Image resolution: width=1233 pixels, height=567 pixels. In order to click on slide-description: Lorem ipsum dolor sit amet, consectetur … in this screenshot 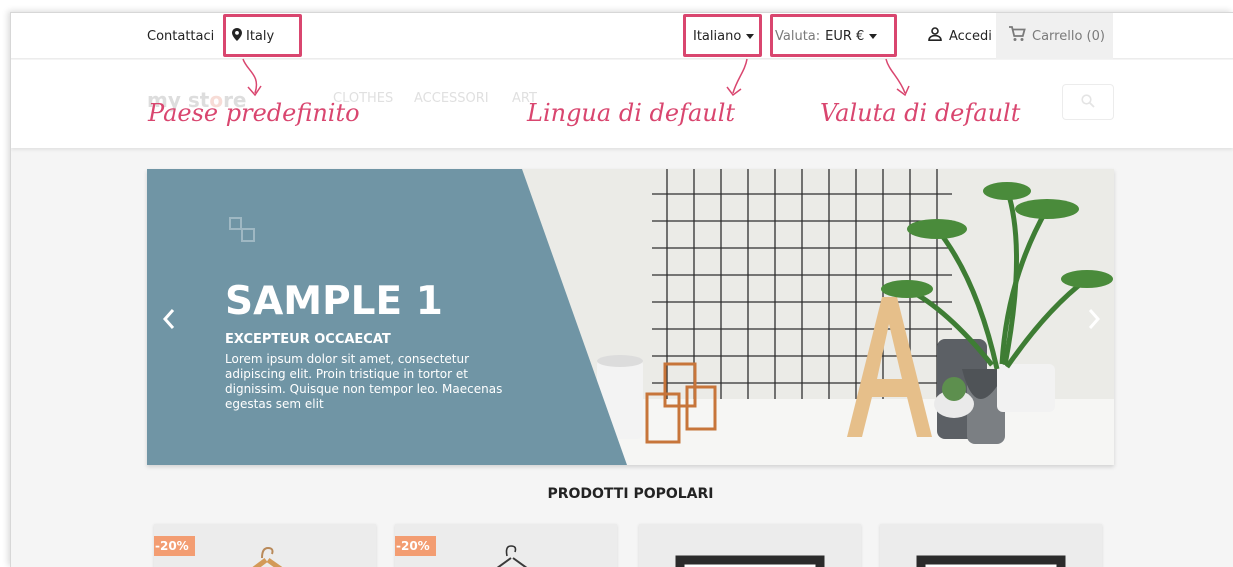, I will do `click(364, 381)`.